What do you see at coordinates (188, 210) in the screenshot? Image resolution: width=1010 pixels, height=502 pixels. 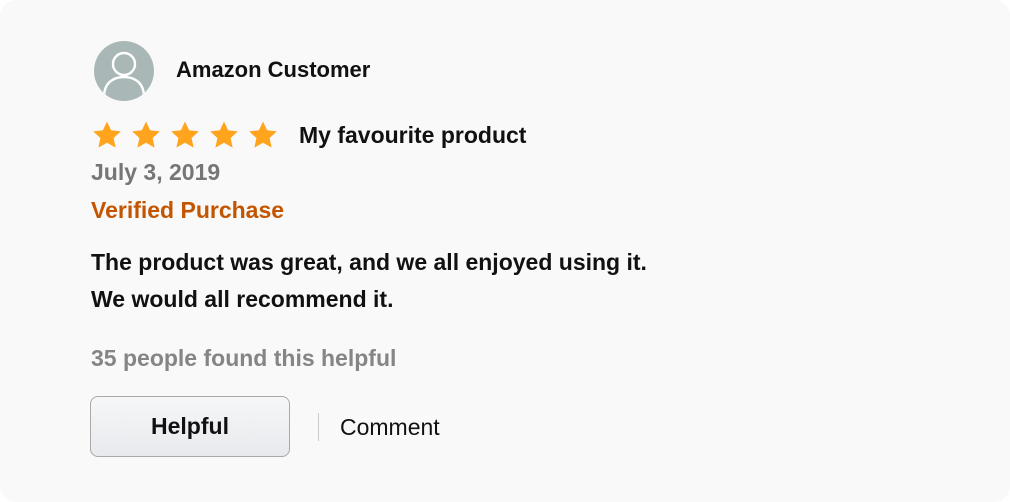 I see `verified-purchase-badge: Verified Purchase` at bounding box center [188, 210].